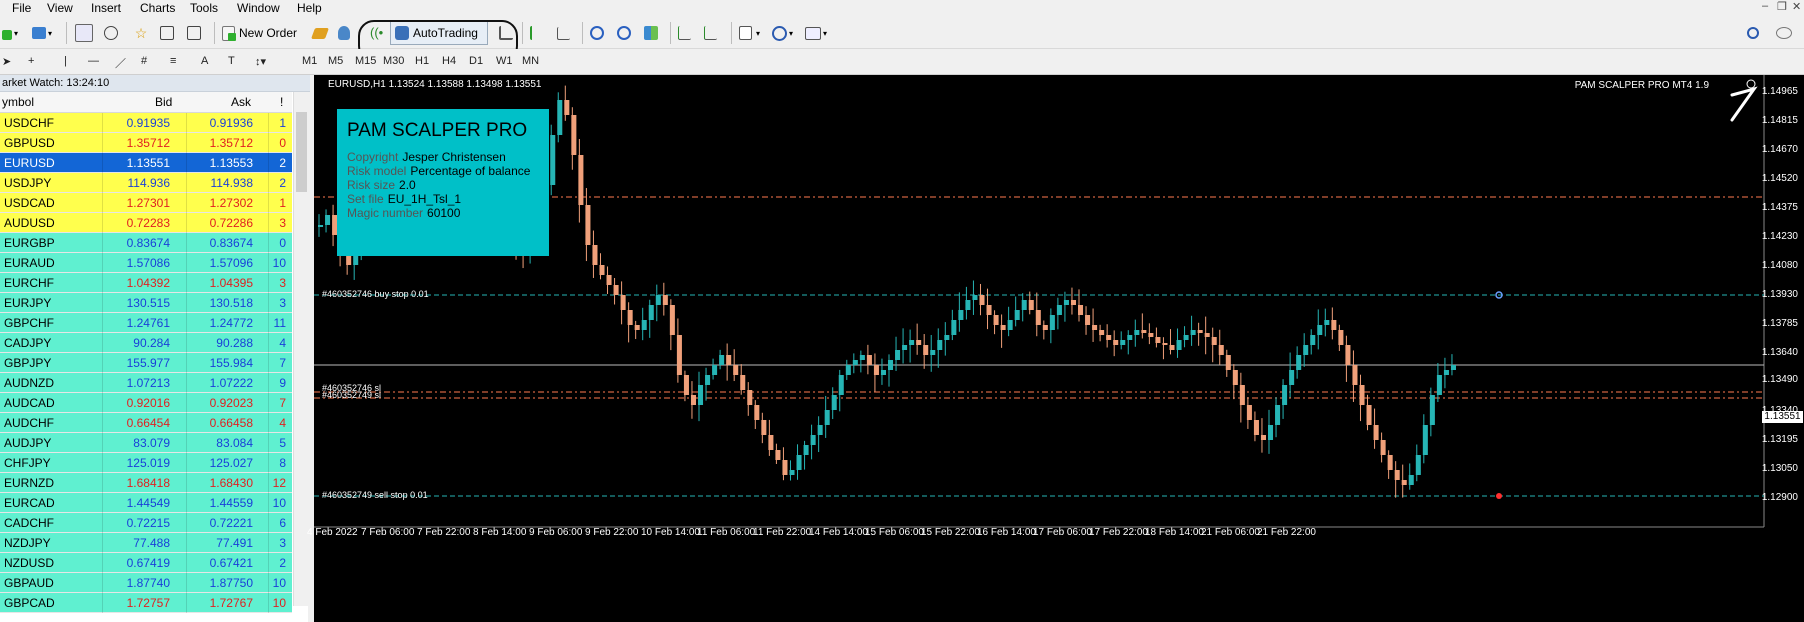 The width and height of the screenshot is (1804, 622). Describe the element at coordinates (282, 383) in the screenshot. I see `row-spread: 9` at that location.